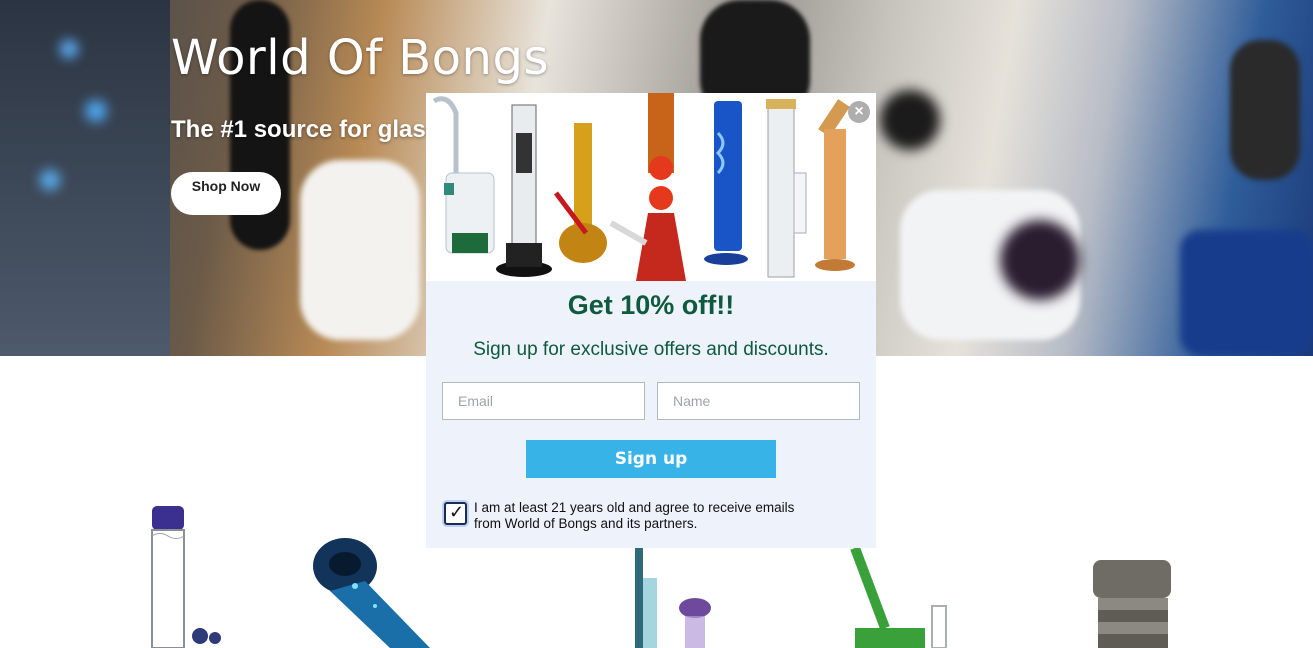 This screenshot has height=648, width=1313. I want to click on checkmark-icon: ✓, so click(457, 512).